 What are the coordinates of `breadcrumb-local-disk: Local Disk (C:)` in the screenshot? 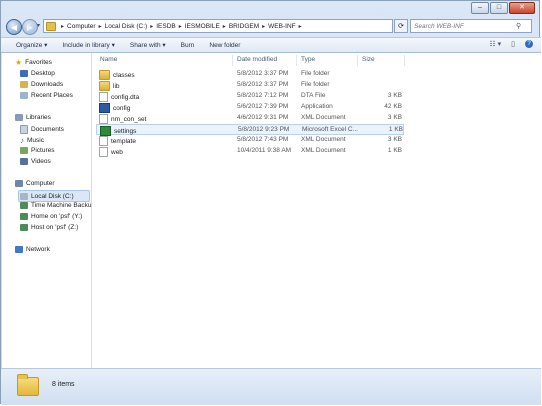 It's located at (126, 26).